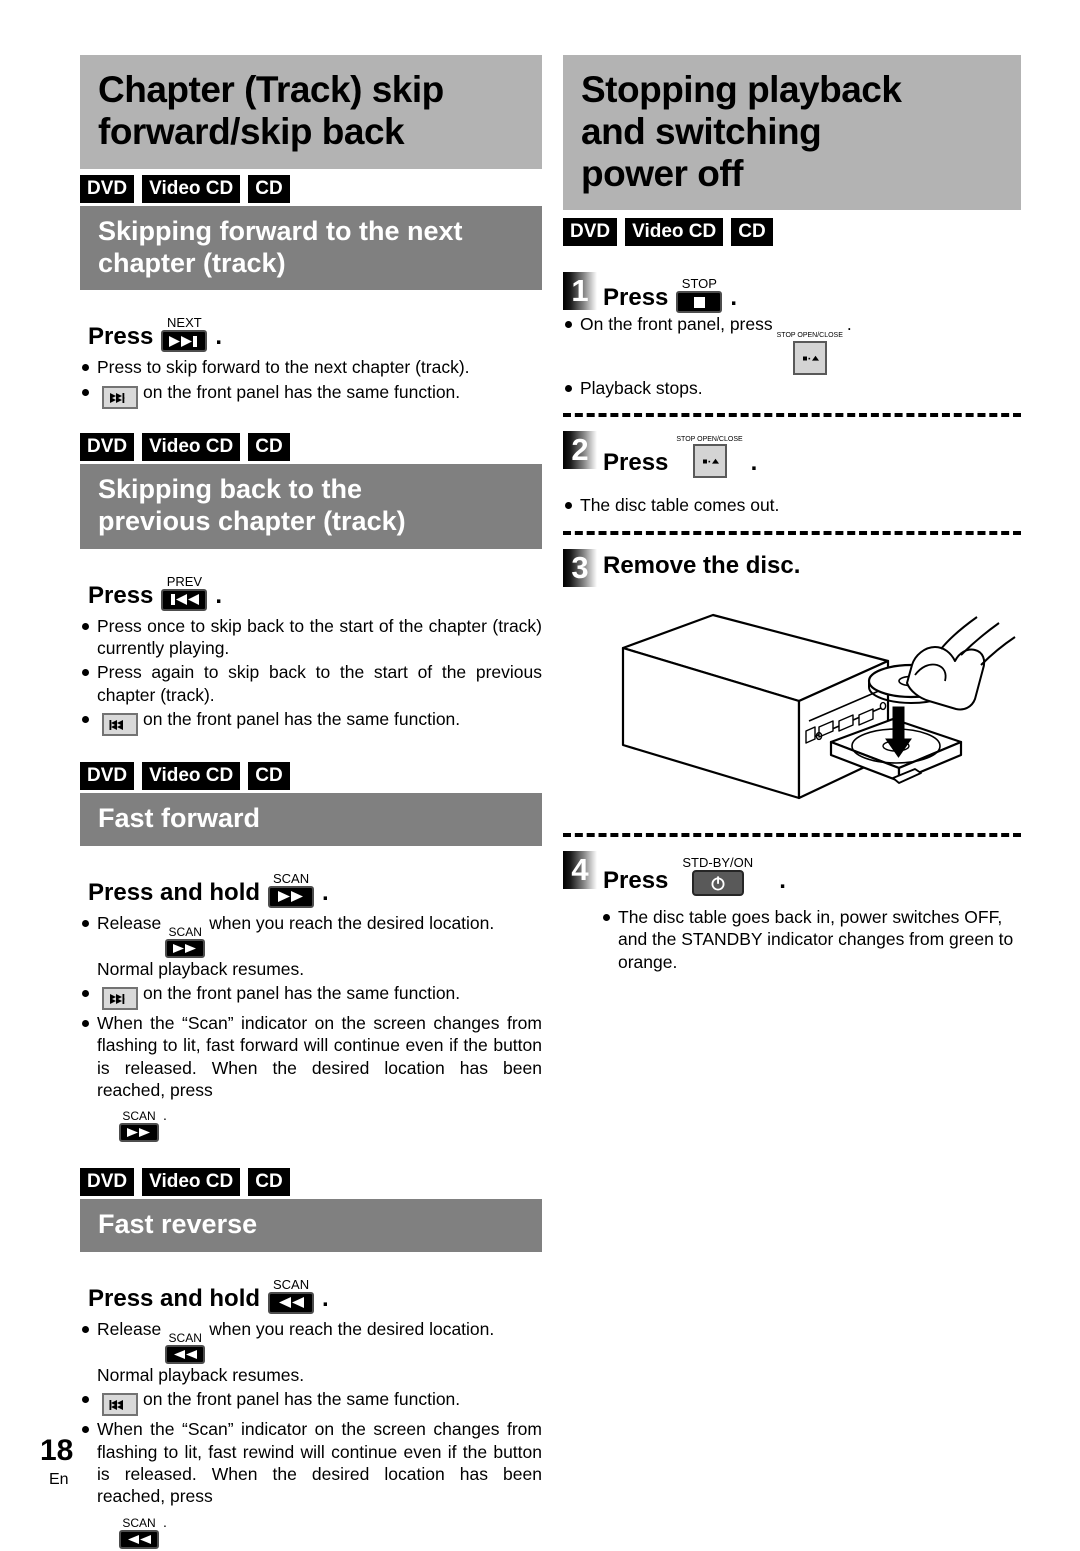  I want to click on bullet-text: Playback stops., so click(641, 387).